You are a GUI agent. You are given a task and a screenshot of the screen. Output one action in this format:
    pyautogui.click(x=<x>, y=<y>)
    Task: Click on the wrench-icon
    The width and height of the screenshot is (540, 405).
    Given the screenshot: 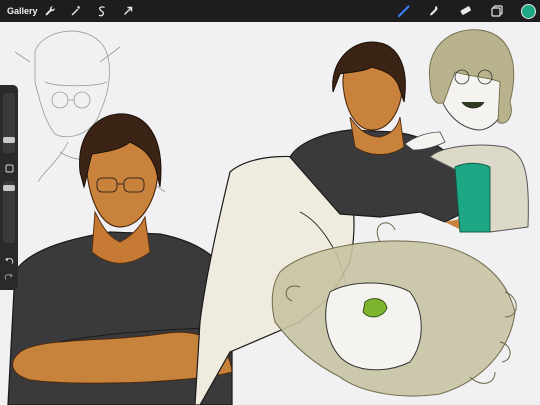 What is the action you would take?
    pyautogui.click(x=50, y=11)
    